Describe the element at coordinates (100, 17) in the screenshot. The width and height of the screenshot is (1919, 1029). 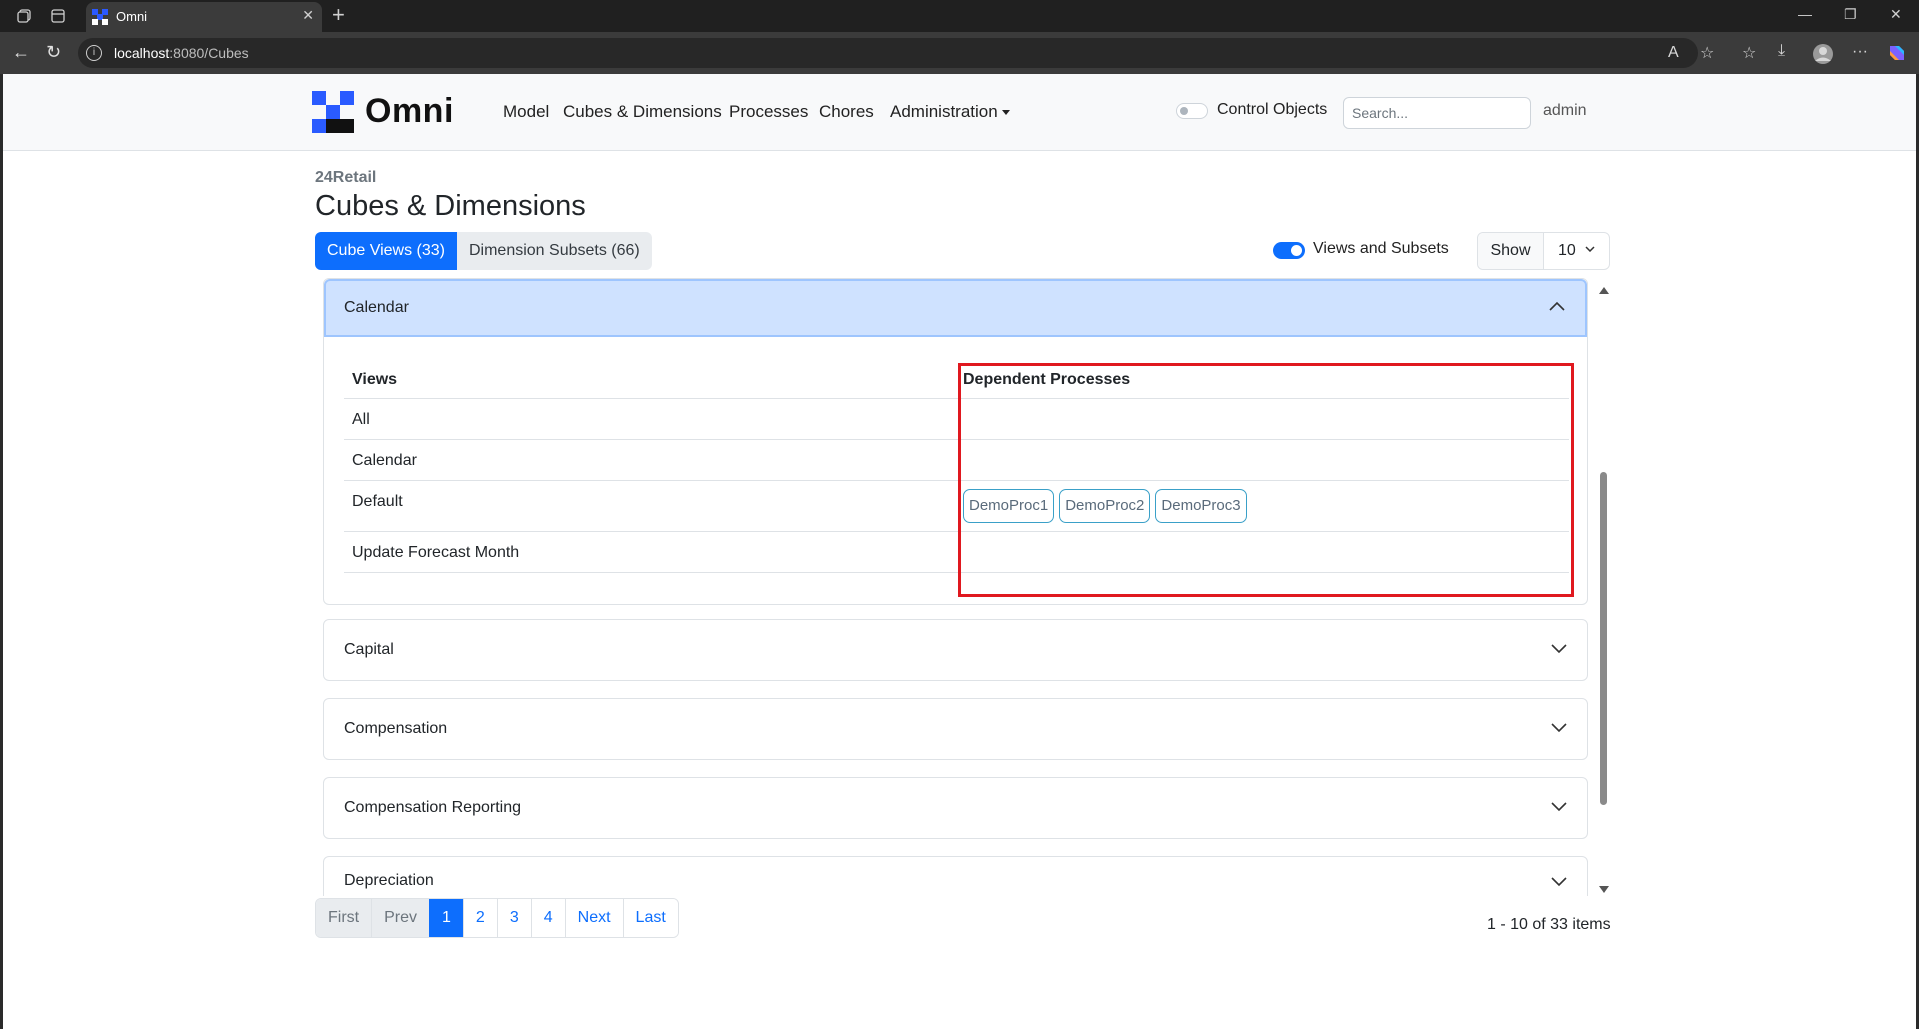
I see `omni-favicon-icon` at that location.